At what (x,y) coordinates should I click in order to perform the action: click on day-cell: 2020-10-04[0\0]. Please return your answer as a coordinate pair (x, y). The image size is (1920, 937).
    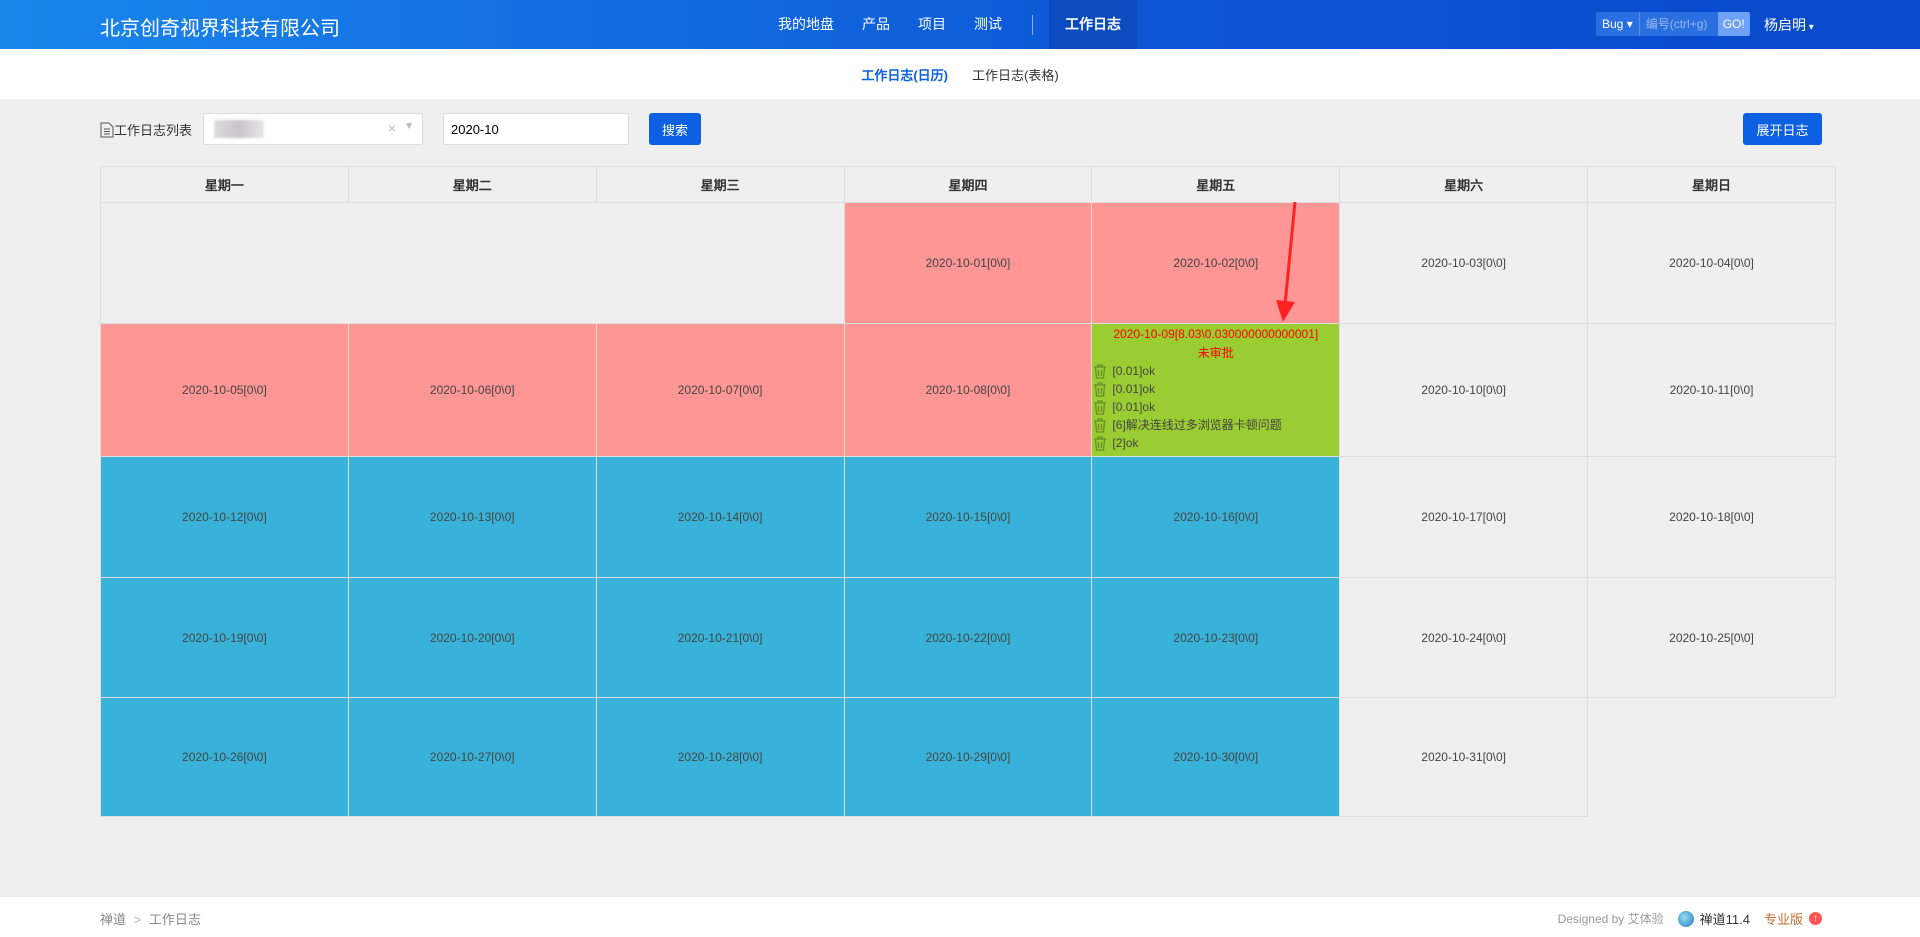
    Looking at the image, I should click on (1711, 263).